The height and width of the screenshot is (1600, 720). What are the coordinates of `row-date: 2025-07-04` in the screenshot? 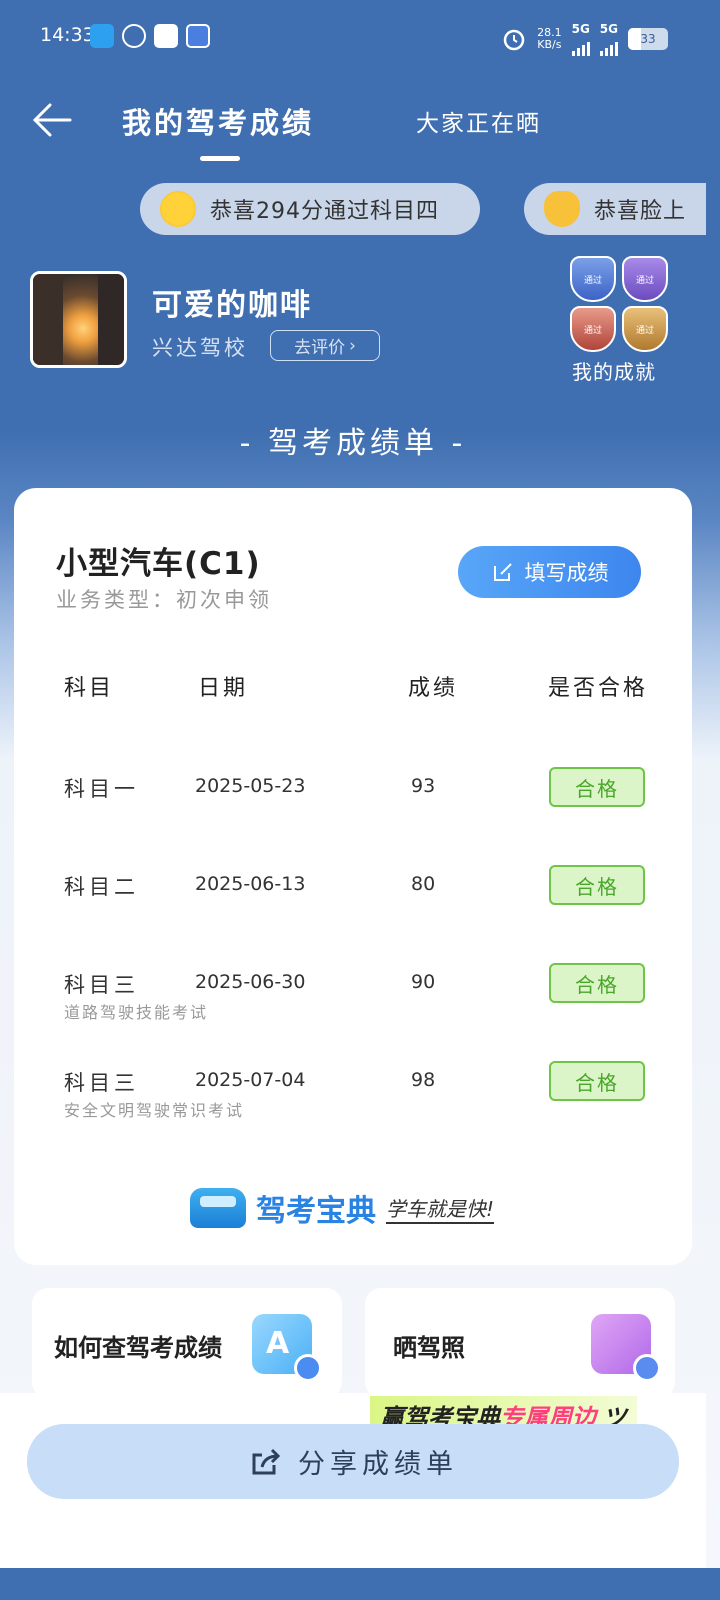 It's located at (250, 1080).